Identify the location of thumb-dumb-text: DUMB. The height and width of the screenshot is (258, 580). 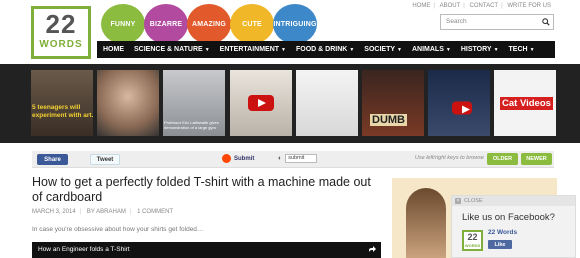
(388, 120).